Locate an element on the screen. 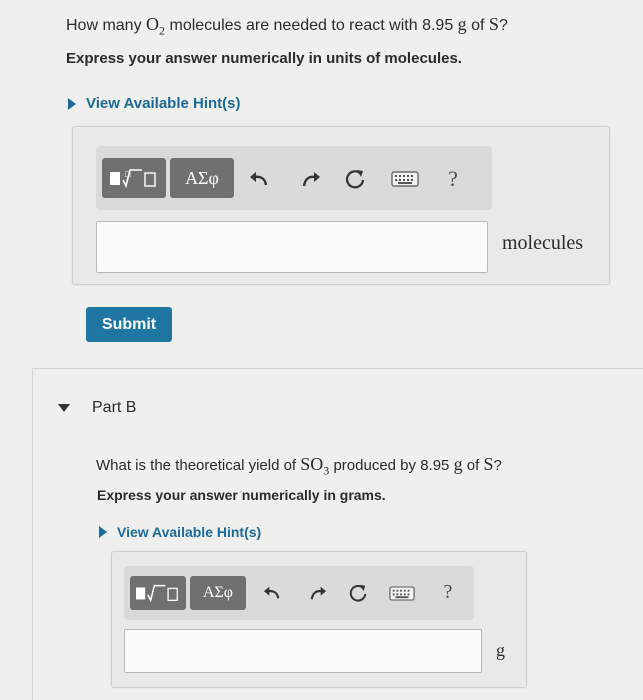  part-b-math-toolbar: ΑΣφ ? is located at coordinates (299, 593).